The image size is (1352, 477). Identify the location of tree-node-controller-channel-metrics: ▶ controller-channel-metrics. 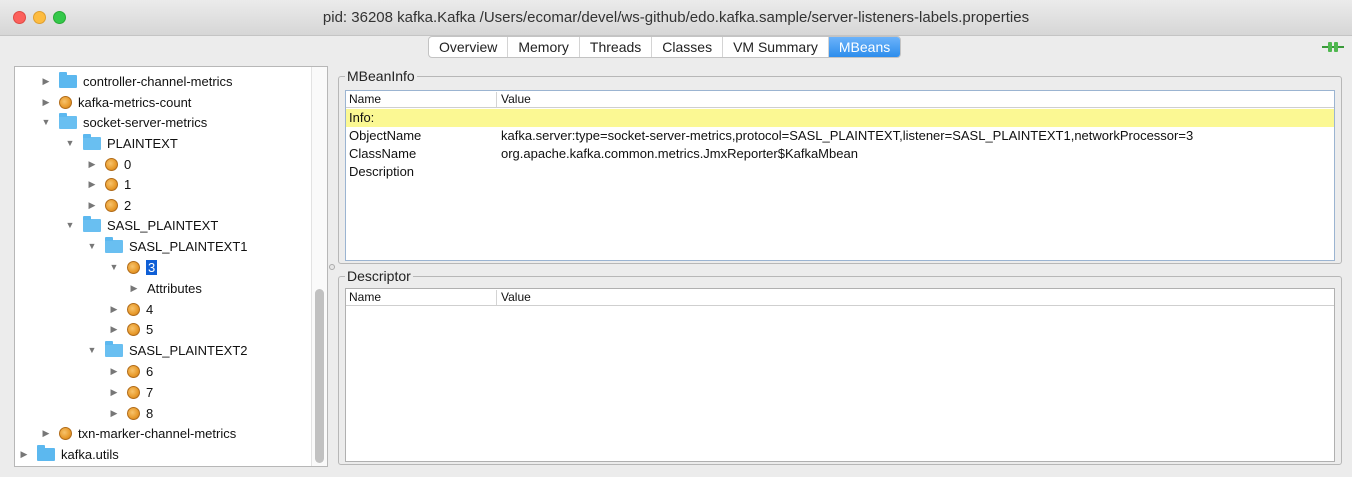
(137, 81).